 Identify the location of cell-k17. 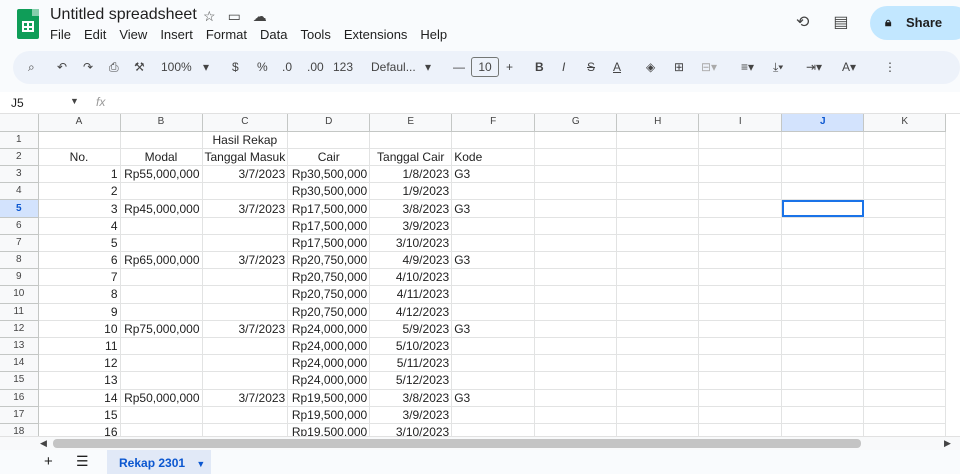
(905, 415).